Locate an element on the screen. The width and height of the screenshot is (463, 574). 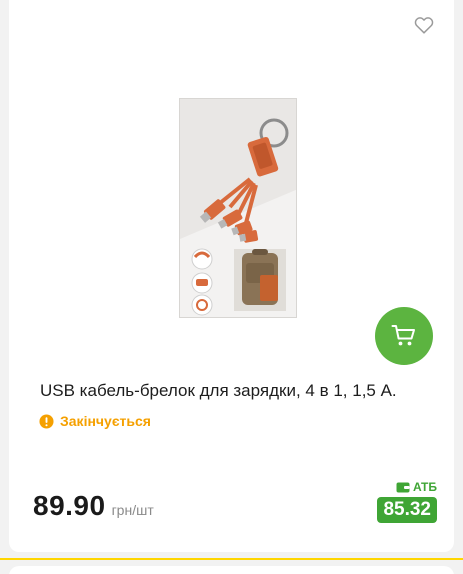
store-price: 85.32 is located at coordinates (407, 510).